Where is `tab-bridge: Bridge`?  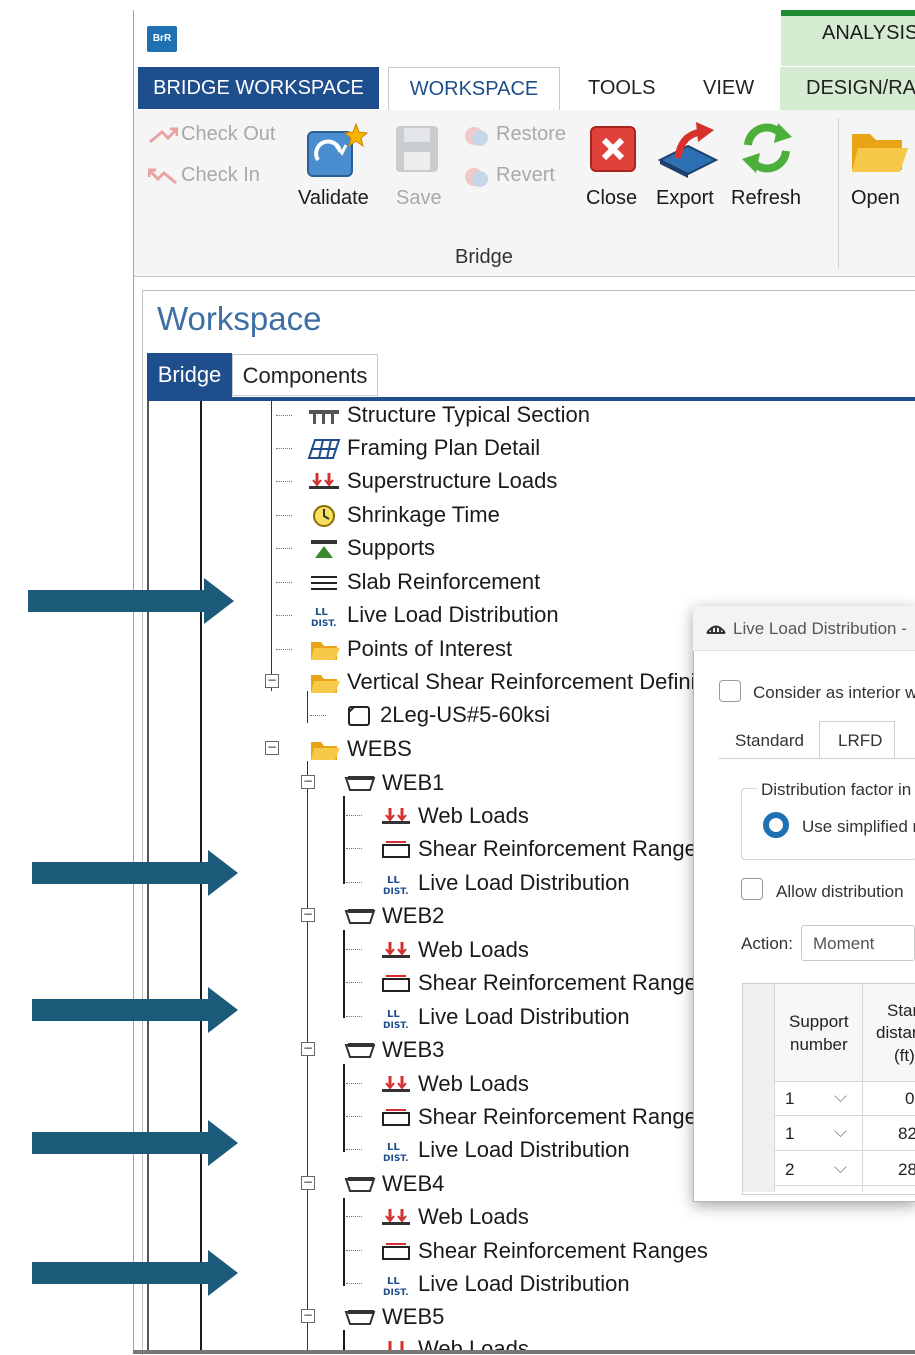 tab-bridge: Bridge is located at coordinates (189, 375).